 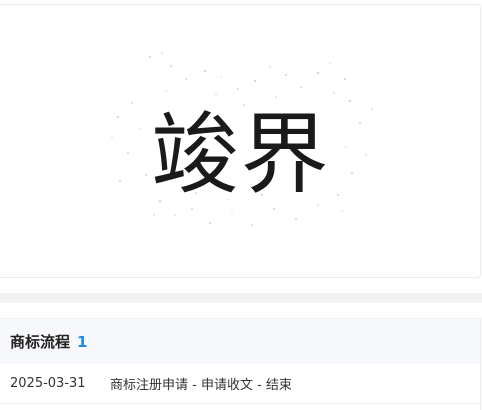 What do you see at coordinates (240, 341) in the screenshot?
I see `process-header: 商标流程 1` at bounding box center [240, 341].